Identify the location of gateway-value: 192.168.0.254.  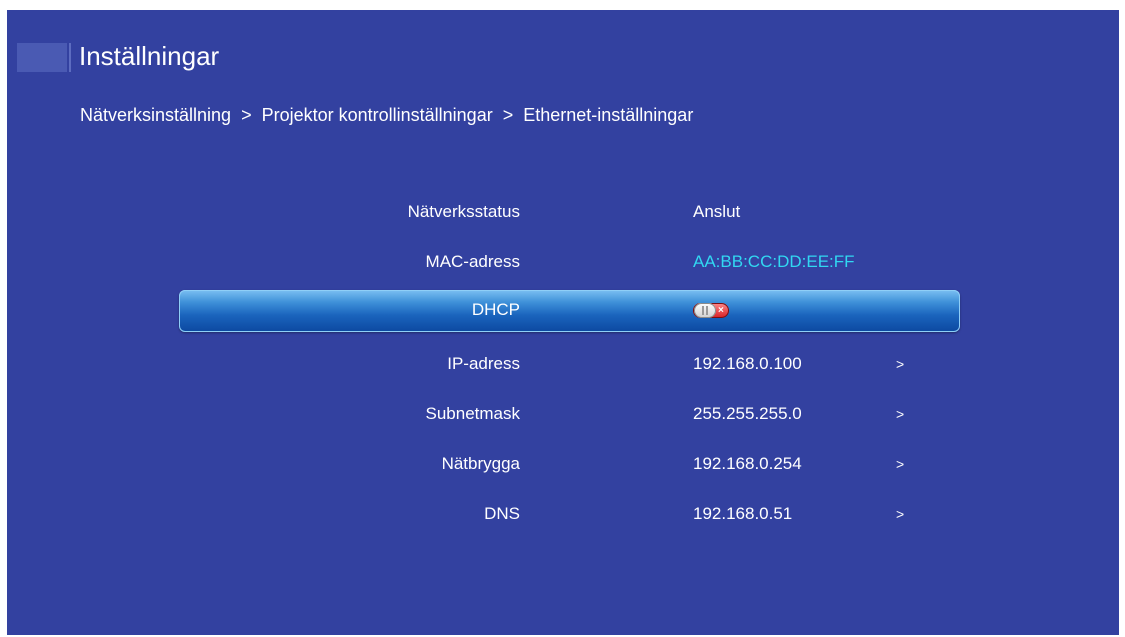
(747, 463).